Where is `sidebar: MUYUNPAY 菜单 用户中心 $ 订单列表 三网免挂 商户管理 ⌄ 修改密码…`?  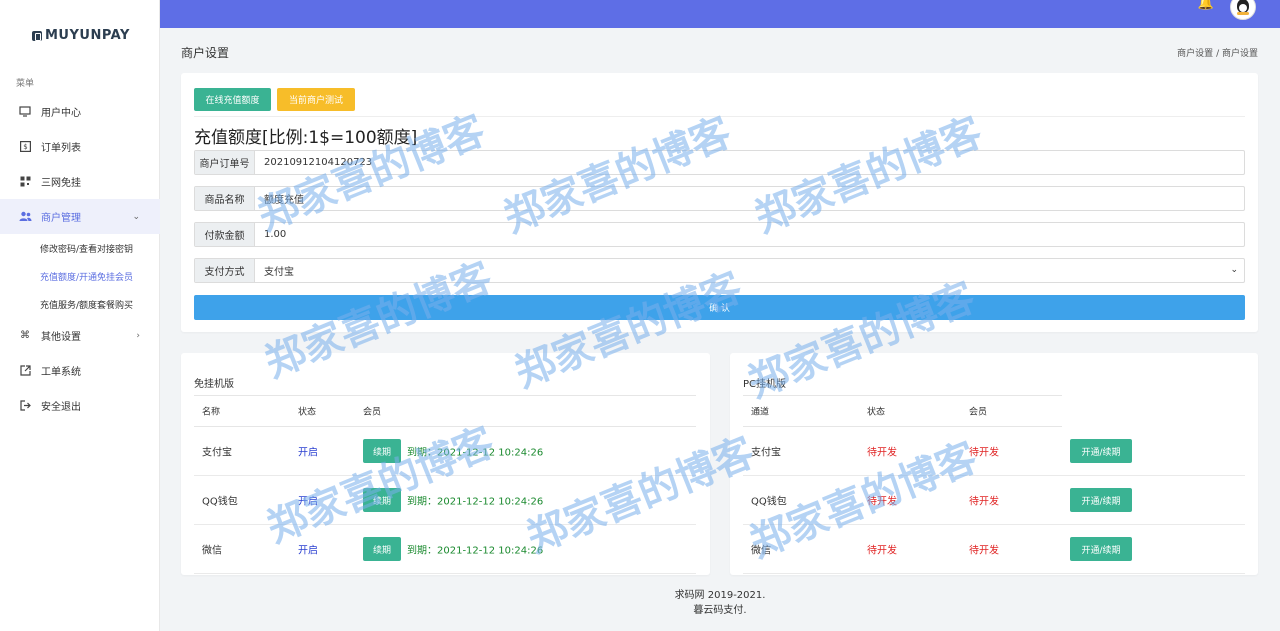
sidebar: MUYUNPAY 菜单 用户中心 $ 订单列表 三网免挂 商户管理 ⌄ 修改密码… is located at coordinates (80, 315).